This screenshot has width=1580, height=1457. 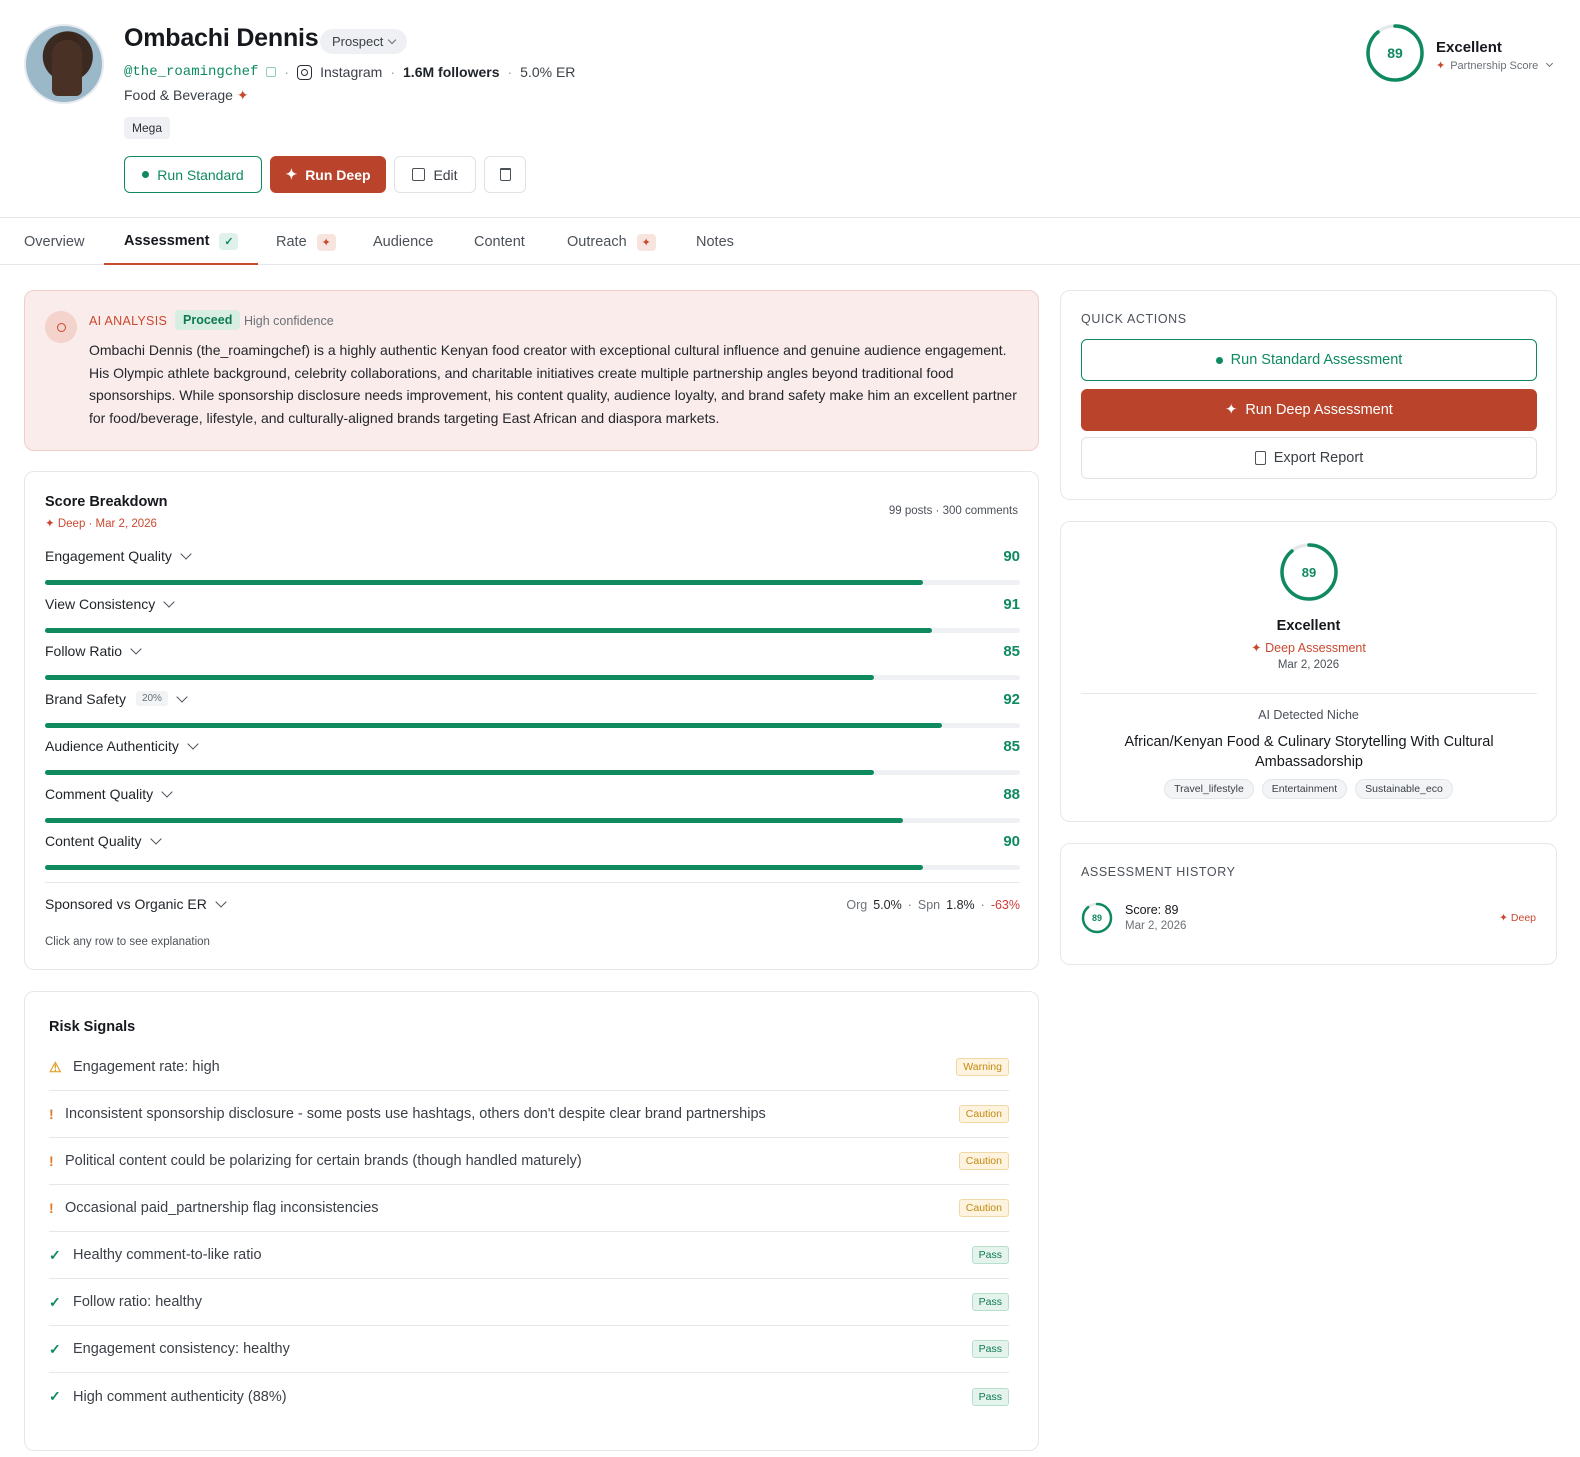 What do you see at coordinates (532, 663) in the screenshot?
I see `metric-row: Follow Ratio 85` at bounding box center [532, 663].